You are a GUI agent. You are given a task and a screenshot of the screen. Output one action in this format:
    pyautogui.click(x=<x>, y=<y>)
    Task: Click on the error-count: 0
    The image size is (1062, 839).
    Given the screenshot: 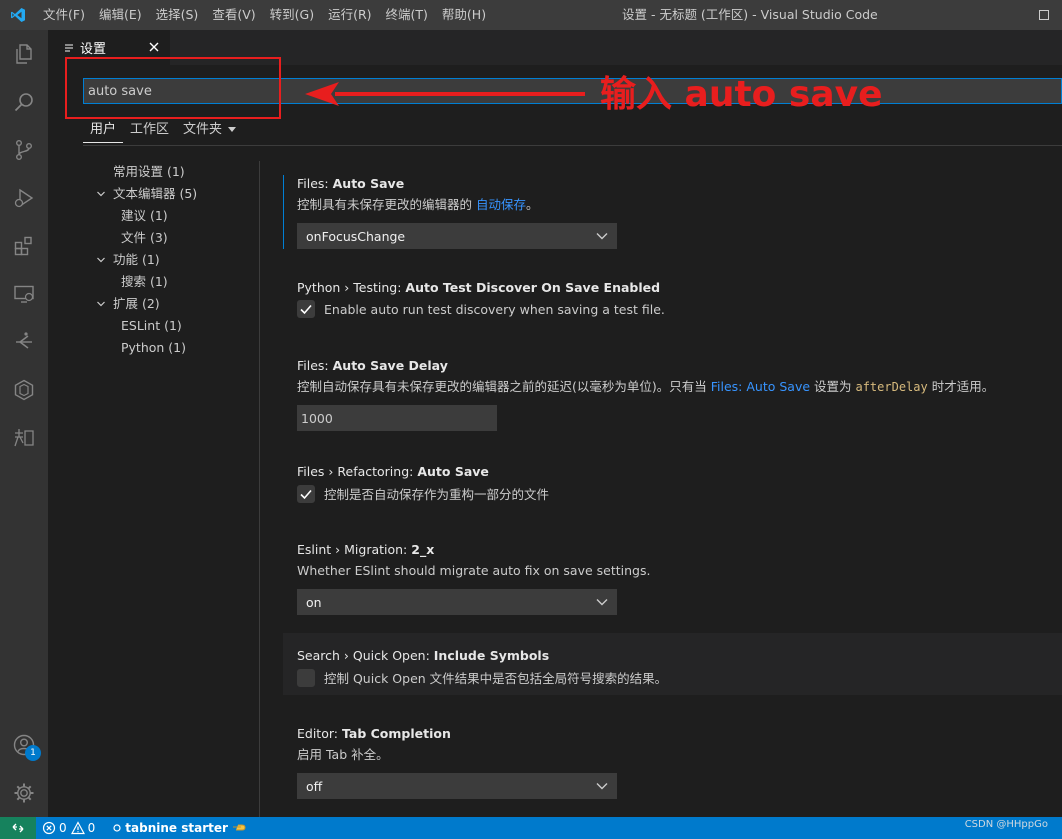 What is the action you would take?
    pyautogui.click(x=63, y=828)
    